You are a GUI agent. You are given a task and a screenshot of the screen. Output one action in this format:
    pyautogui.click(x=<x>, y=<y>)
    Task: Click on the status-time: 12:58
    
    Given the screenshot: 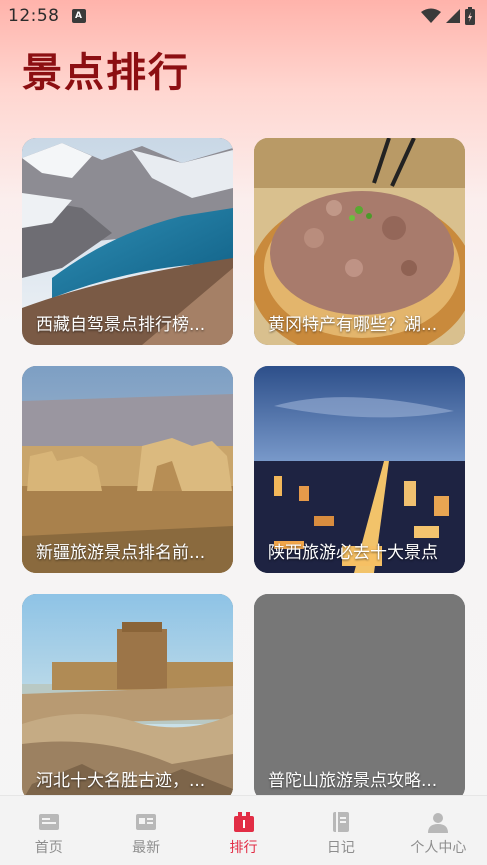 What is the action you would take?
    pyautogui.click(x=34, y=16)
    